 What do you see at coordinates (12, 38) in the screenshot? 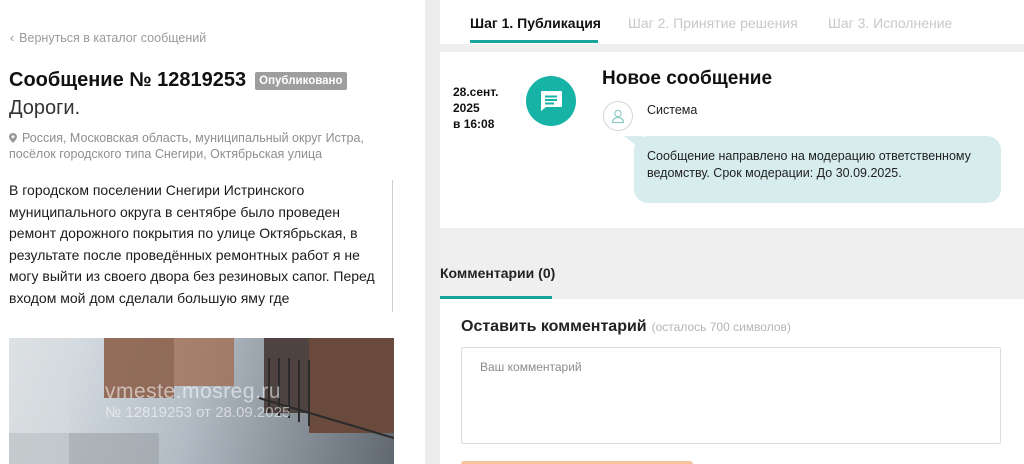
I see `chevron-left-icon: ‹` at bounding box center [12, 38].